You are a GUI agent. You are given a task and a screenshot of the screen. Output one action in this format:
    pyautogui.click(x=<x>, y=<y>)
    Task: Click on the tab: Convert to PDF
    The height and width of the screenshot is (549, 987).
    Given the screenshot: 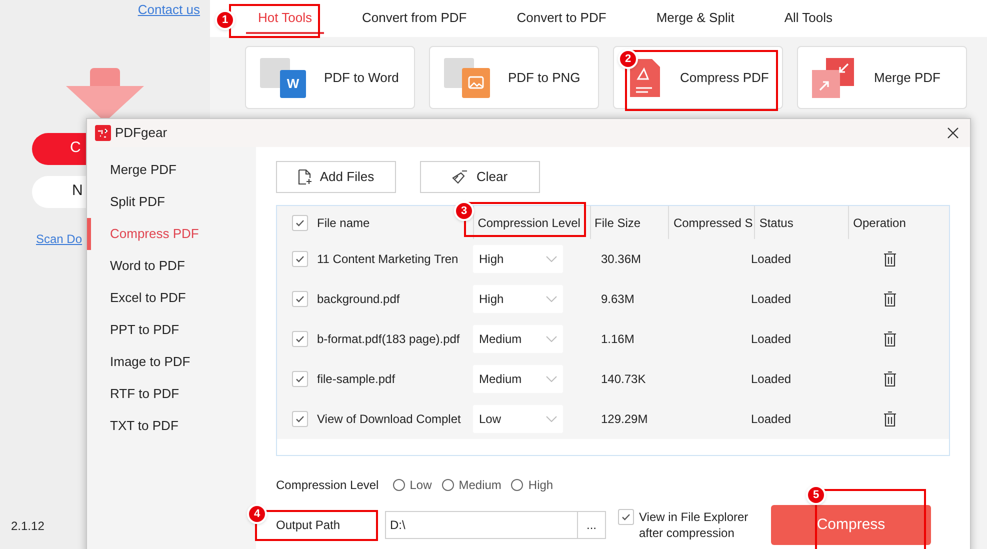 What is the action you would take?
    pyautogui.click(x=561, y=19)
    